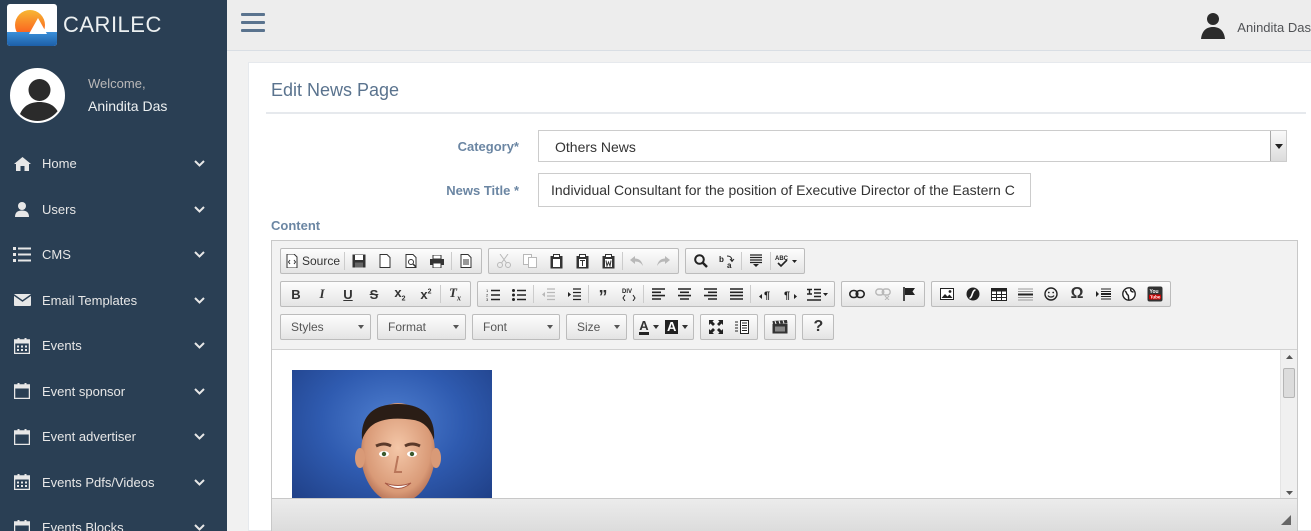  What do you see at coordinates (113, 210) in the screenshot?
I see `sidebar-item-users: Users` at bounding box center [113, 210].